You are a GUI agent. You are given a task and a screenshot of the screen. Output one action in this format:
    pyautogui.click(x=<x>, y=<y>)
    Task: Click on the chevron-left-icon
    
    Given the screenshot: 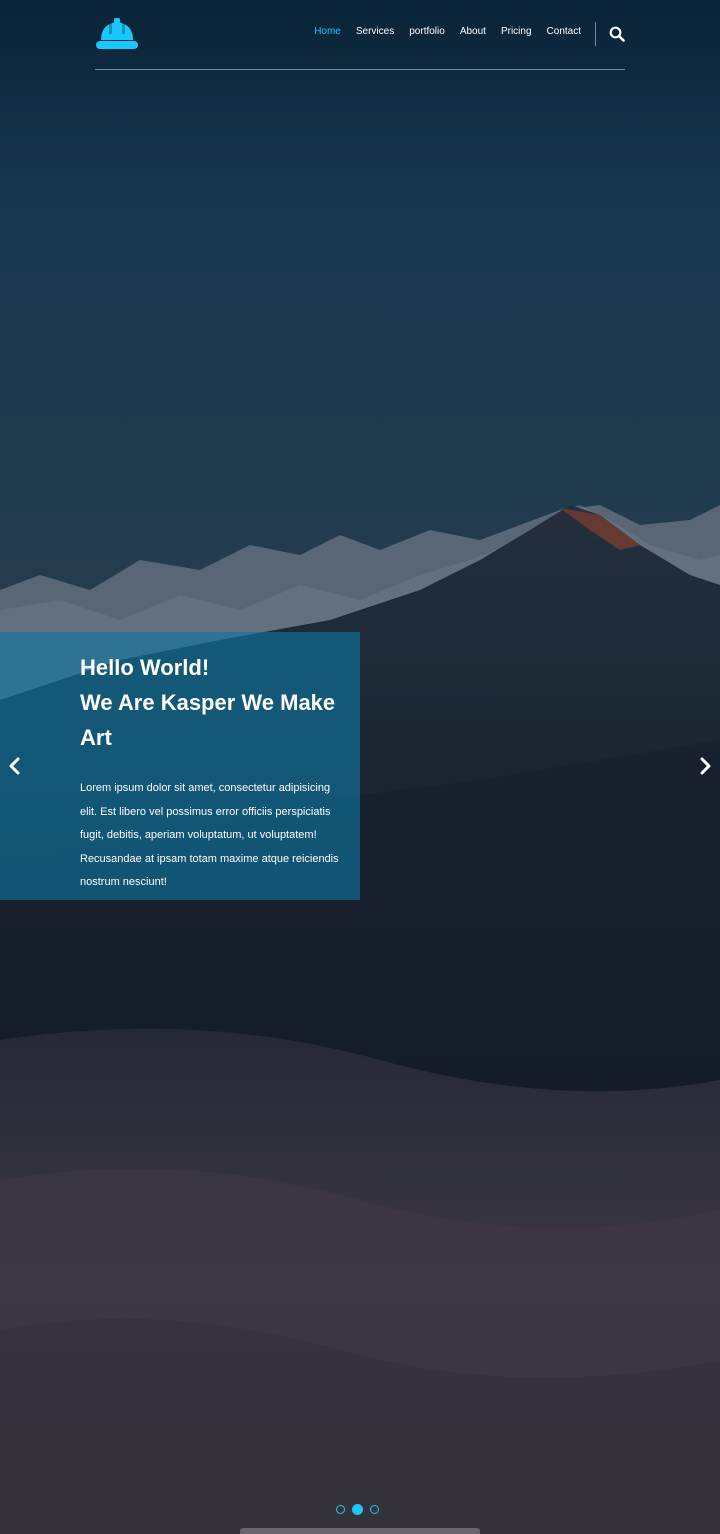 What is the action you would take?
    pyautogui.click(x=15, y=766)
    